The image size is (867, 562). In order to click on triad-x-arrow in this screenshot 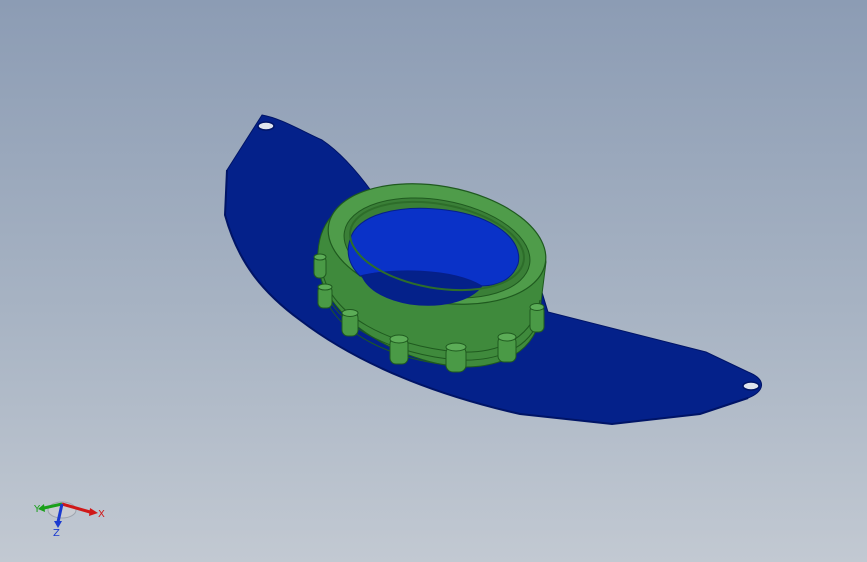, I will do `click(93, 512)`.